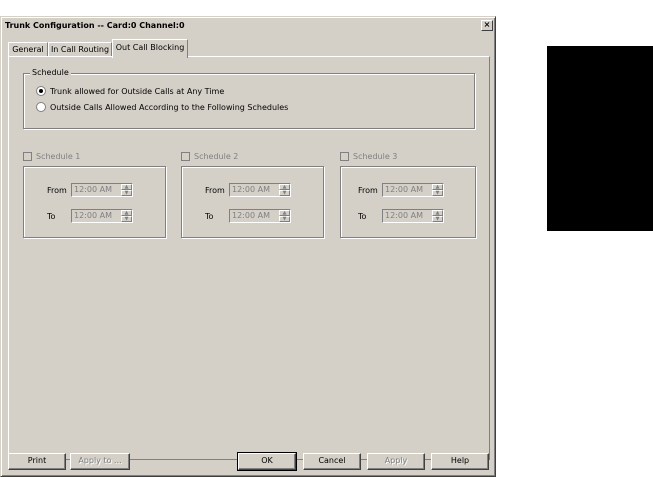  Describe the element at coordinates (600, 138) in the screenshot. I see `black-panel` at that location.